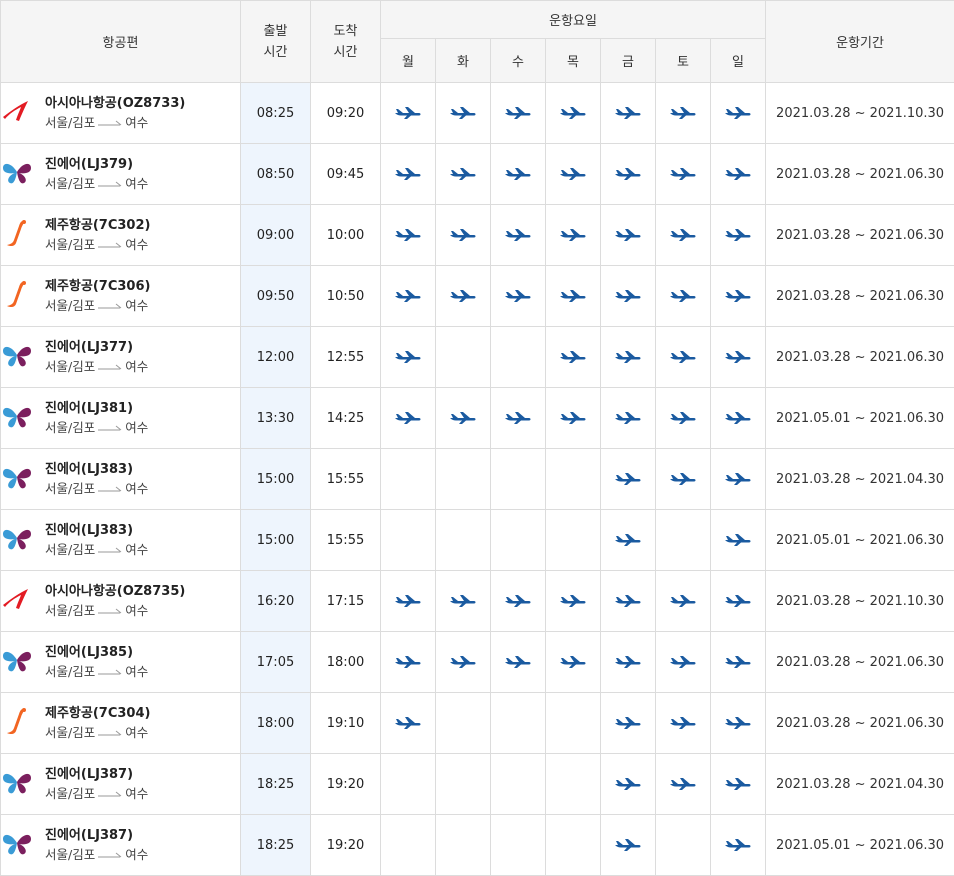 This screenshot has width=954, height=876. I want to click on day-header-mon: 월, so click(408, 61).